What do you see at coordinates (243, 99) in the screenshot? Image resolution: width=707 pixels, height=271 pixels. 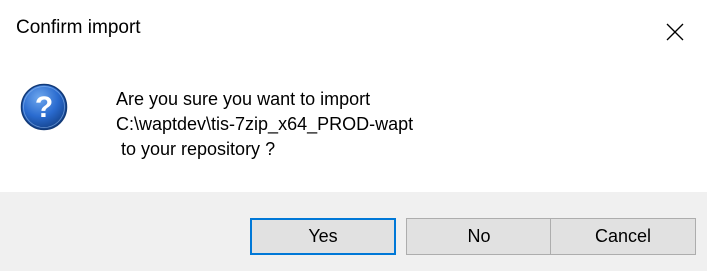 I see `message-line-1: Are you sure you want to import` at bounding box center [243, 99].